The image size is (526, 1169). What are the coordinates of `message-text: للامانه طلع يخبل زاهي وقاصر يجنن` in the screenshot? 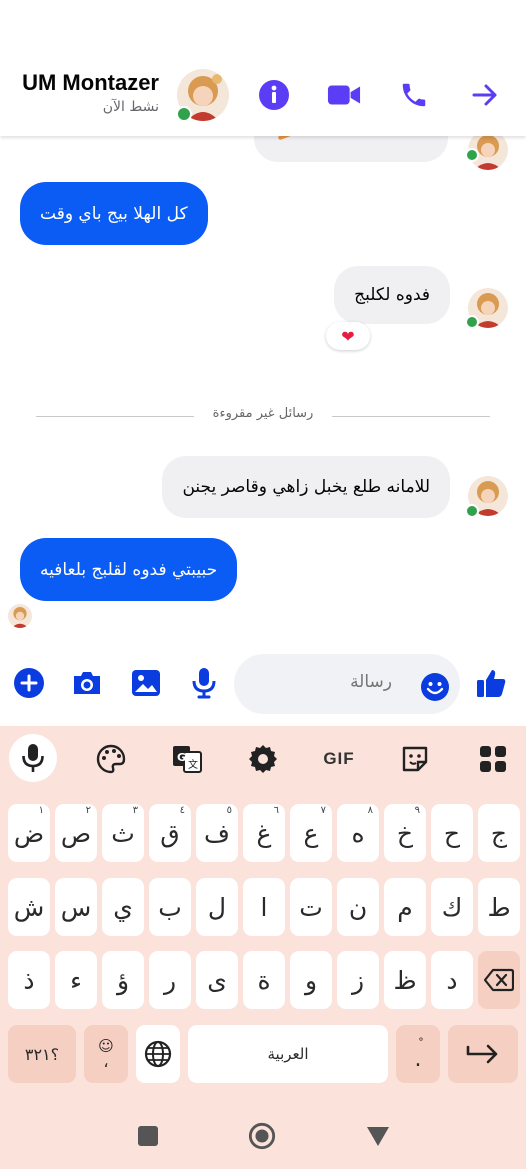 It's located at (306, 487).